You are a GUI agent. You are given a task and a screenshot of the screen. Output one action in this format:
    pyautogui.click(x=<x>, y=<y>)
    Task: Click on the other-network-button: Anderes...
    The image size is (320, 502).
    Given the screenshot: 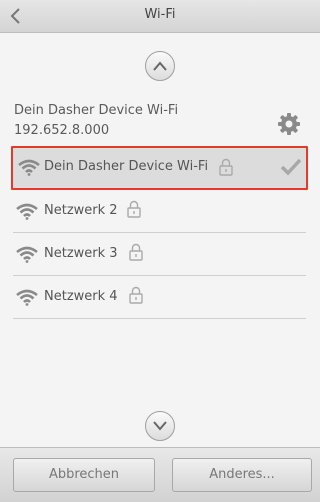 What is the action you would take?
    pyautogui.click(x=242, y=475)
    